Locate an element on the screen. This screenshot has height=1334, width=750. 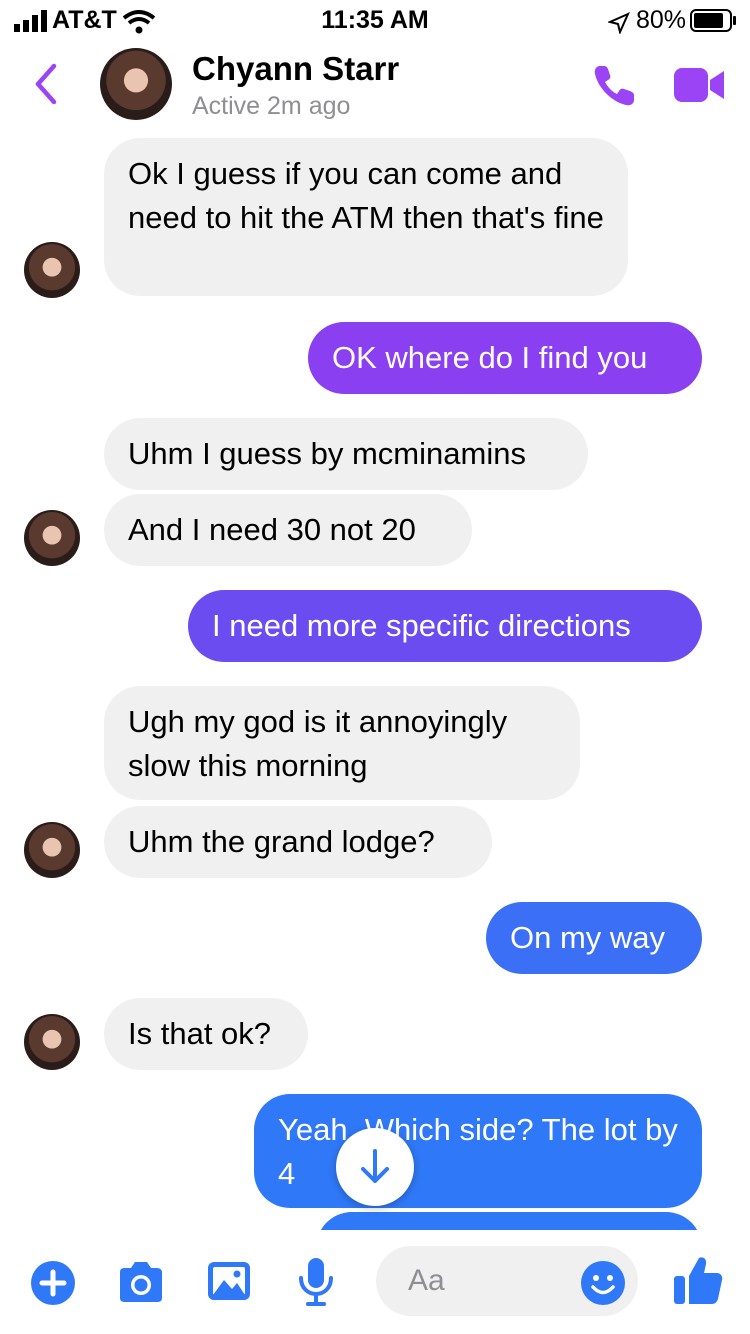
outgoing-message: On my way is located at coordinates (594, 938).